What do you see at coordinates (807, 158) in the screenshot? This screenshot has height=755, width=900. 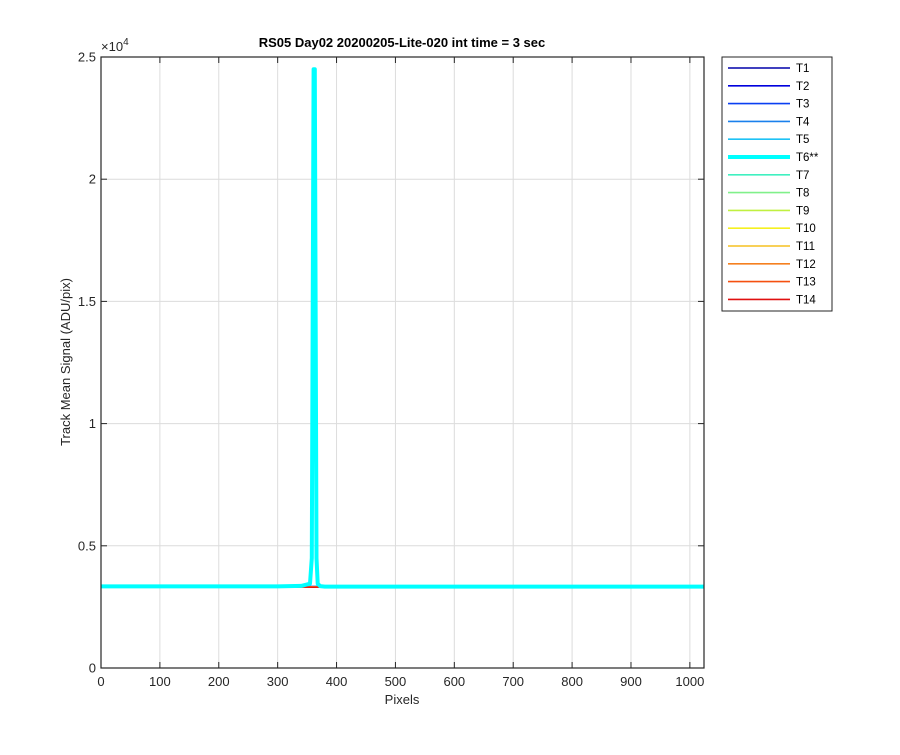 I see `legend-label-t6: T6**` at bounding box center [807, 158].